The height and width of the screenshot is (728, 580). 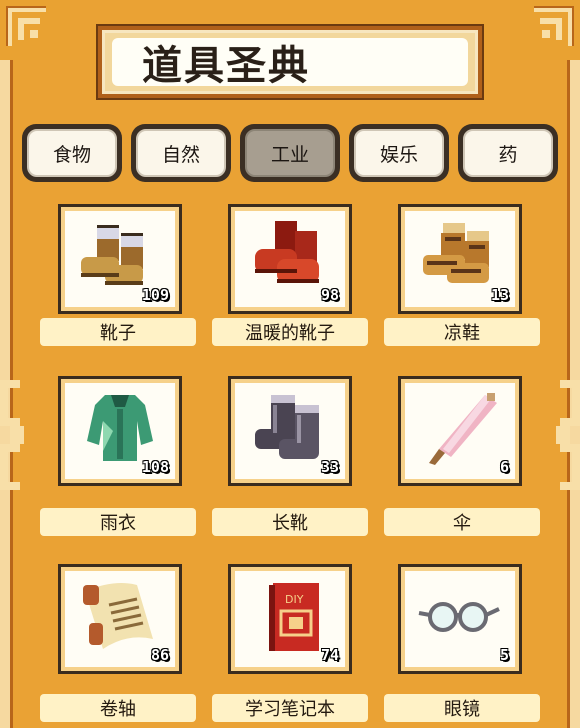 What do you see at coordinates (456, 253) in the screenshot?
I see `sandals-icon` at bounding box center [456, 253].